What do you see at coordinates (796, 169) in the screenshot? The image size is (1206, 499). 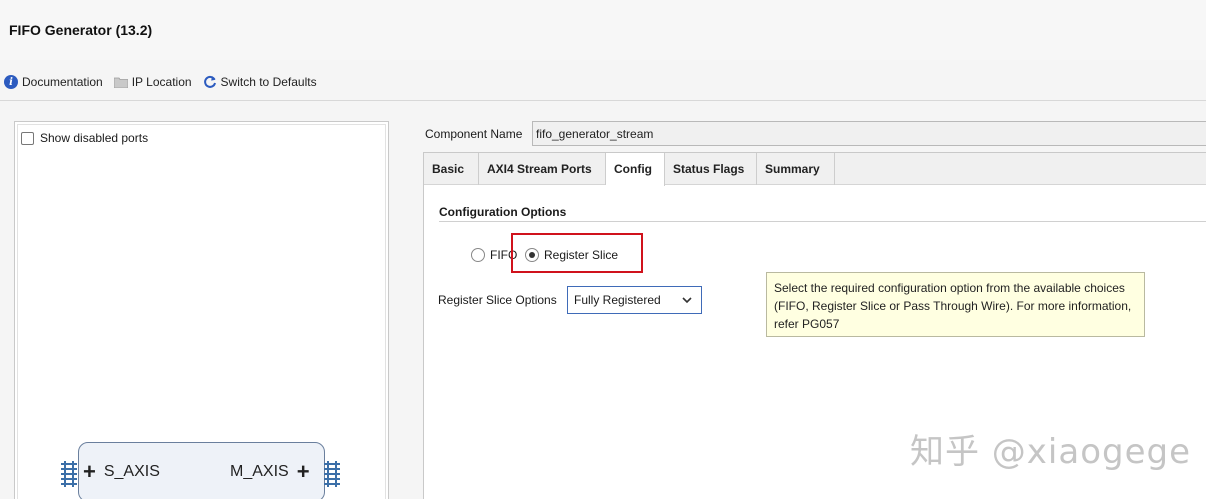 I see `tab-summary: Summary` at bounding box center [796, 169].